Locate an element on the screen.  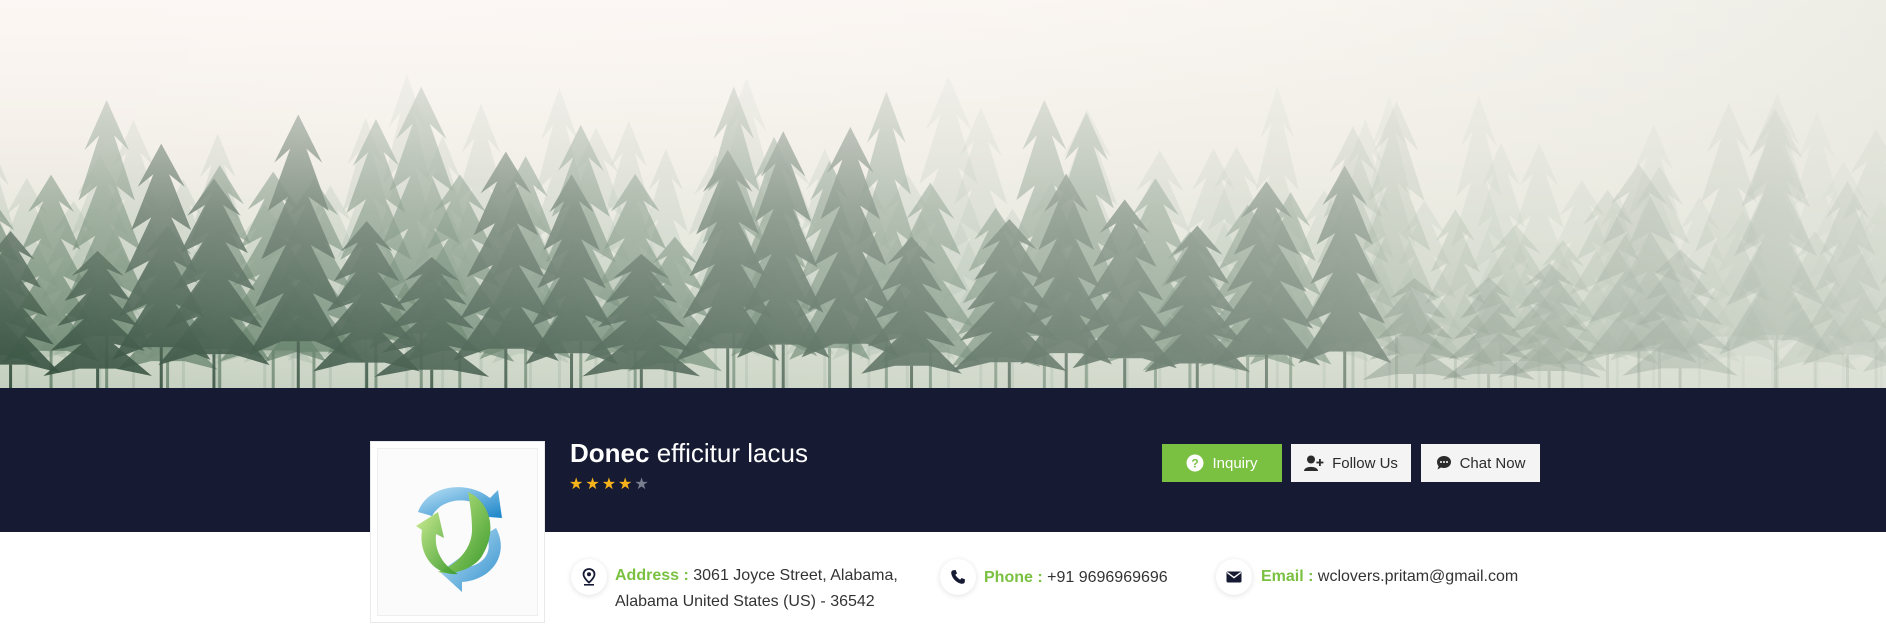
address-label: Address : is located at coordinates (652, 575).